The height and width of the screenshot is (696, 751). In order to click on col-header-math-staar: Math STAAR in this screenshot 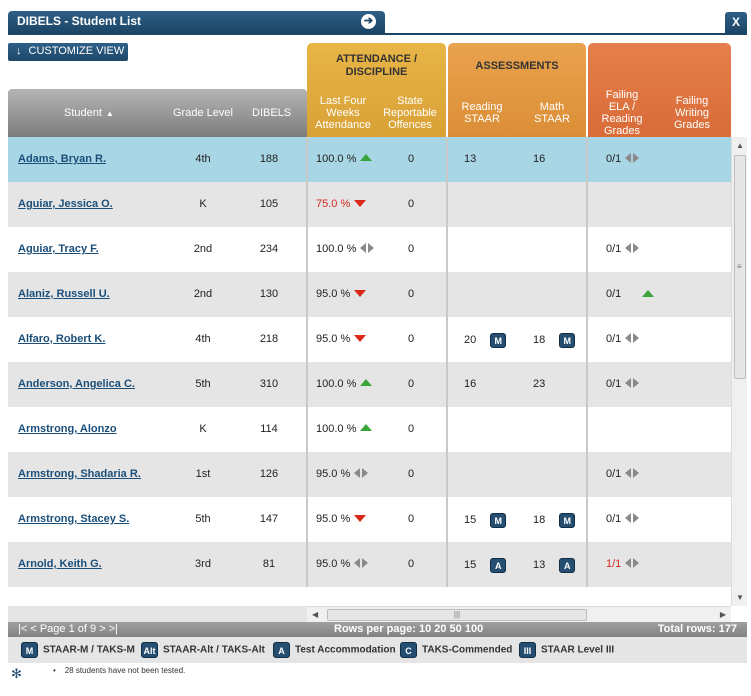, I will do `click(552, 113)`.